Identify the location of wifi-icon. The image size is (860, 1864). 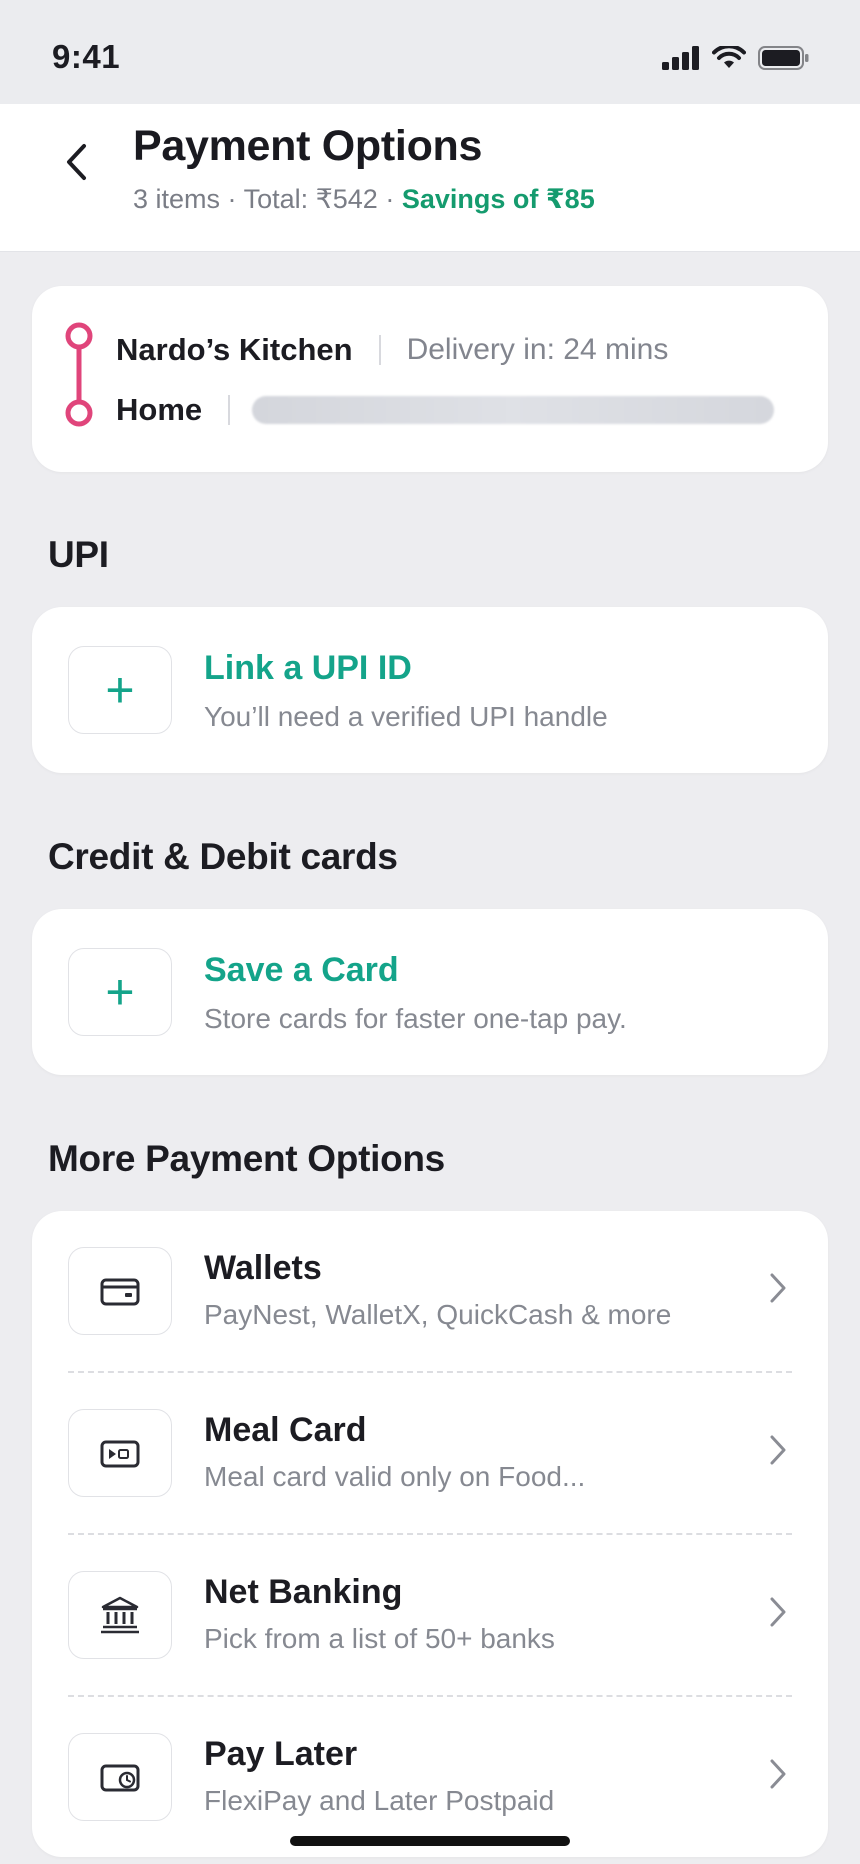
(729, 57).